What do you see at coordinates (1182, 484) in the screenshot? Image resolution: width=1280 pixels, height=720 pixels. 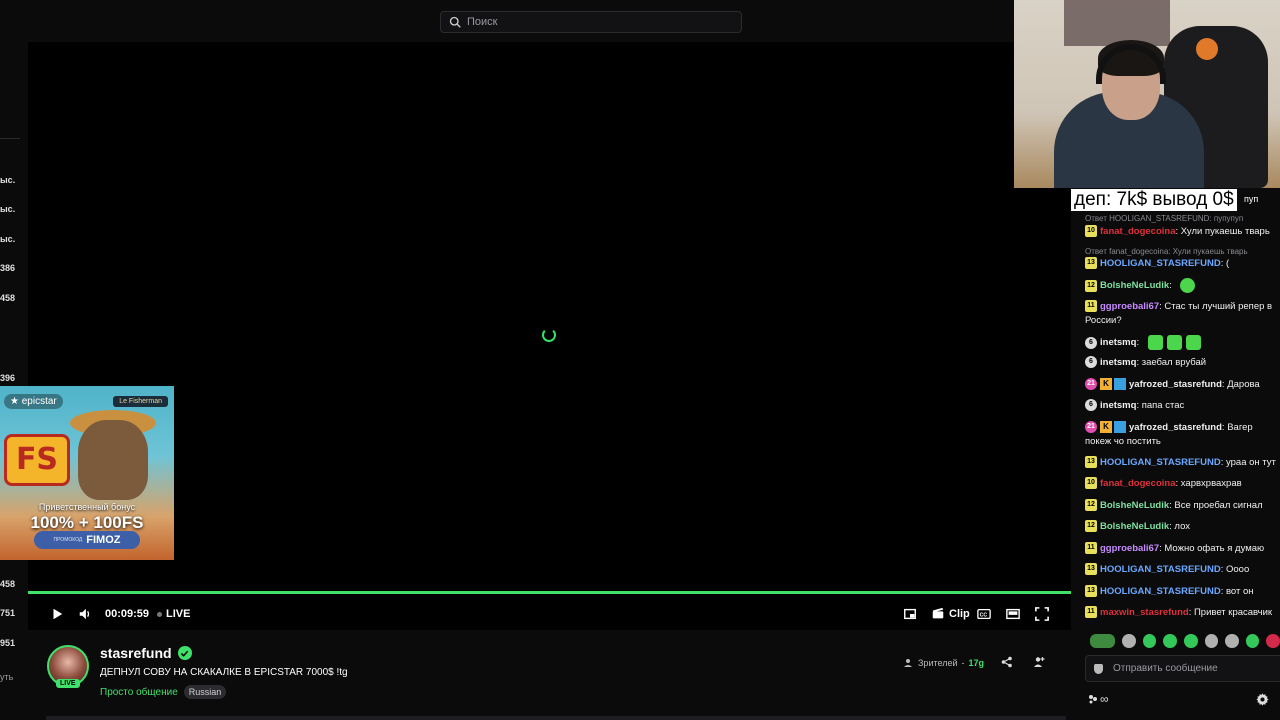 I see `chat-message: 10 fanat_dogecoina: харвхрвахрав` at bounding box center [1182, 484].